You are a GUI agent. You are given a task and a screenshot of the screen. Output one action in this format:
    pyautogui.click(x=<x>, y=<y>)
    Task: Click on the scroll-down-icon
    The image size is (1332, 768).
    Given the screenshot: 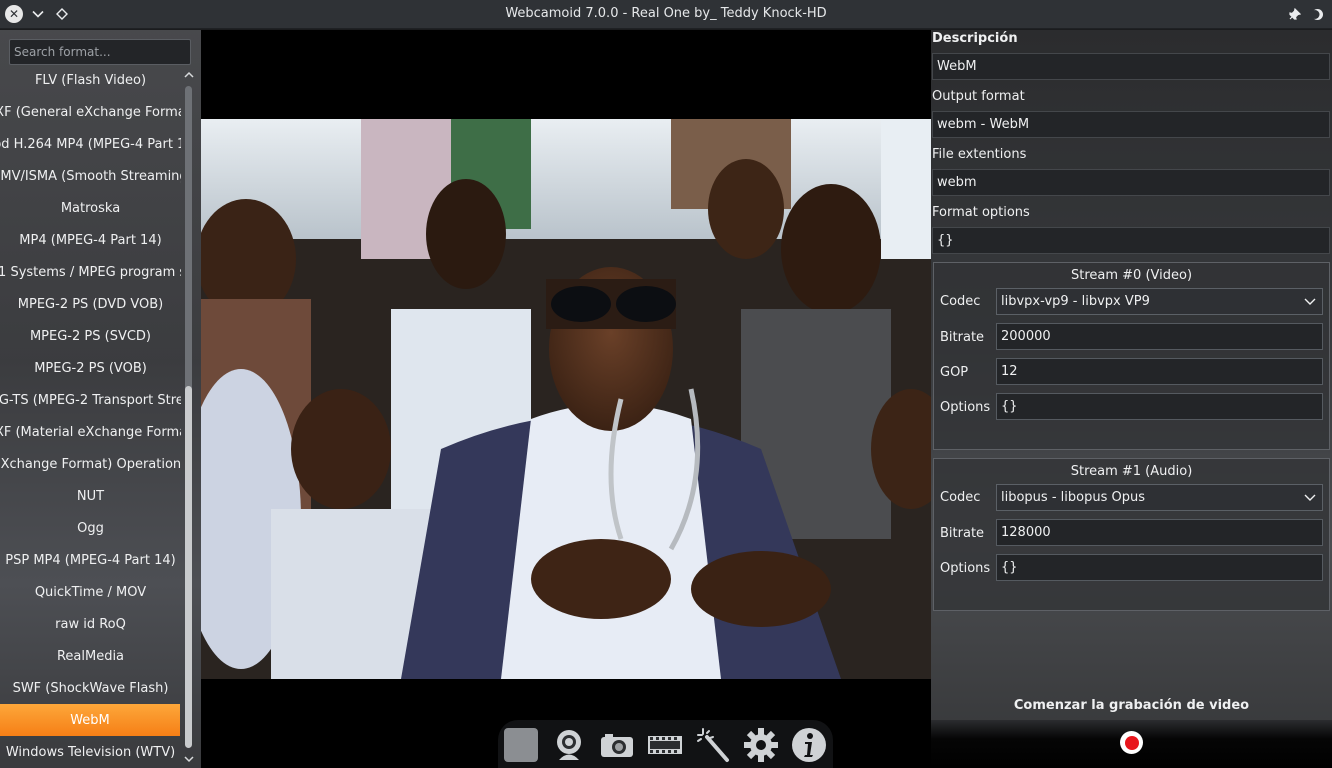 What is the action you would take?
    pyautogui.click(x=188, y=759)
    